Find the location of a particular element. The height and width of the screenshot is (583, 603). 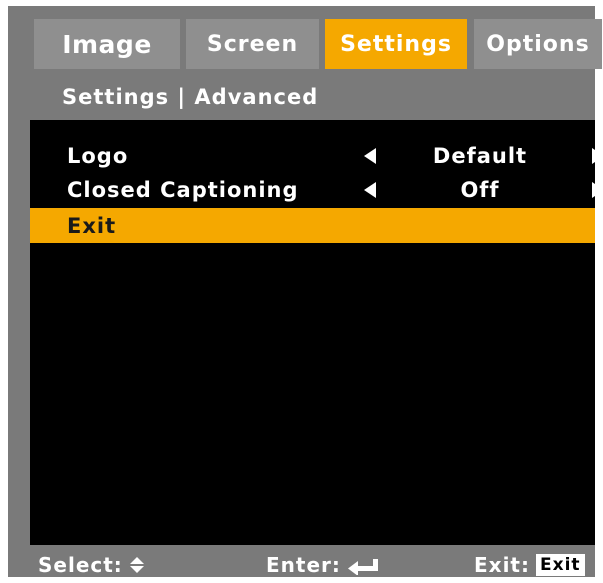

tab-image: Image is located at coordinates (107, 44).